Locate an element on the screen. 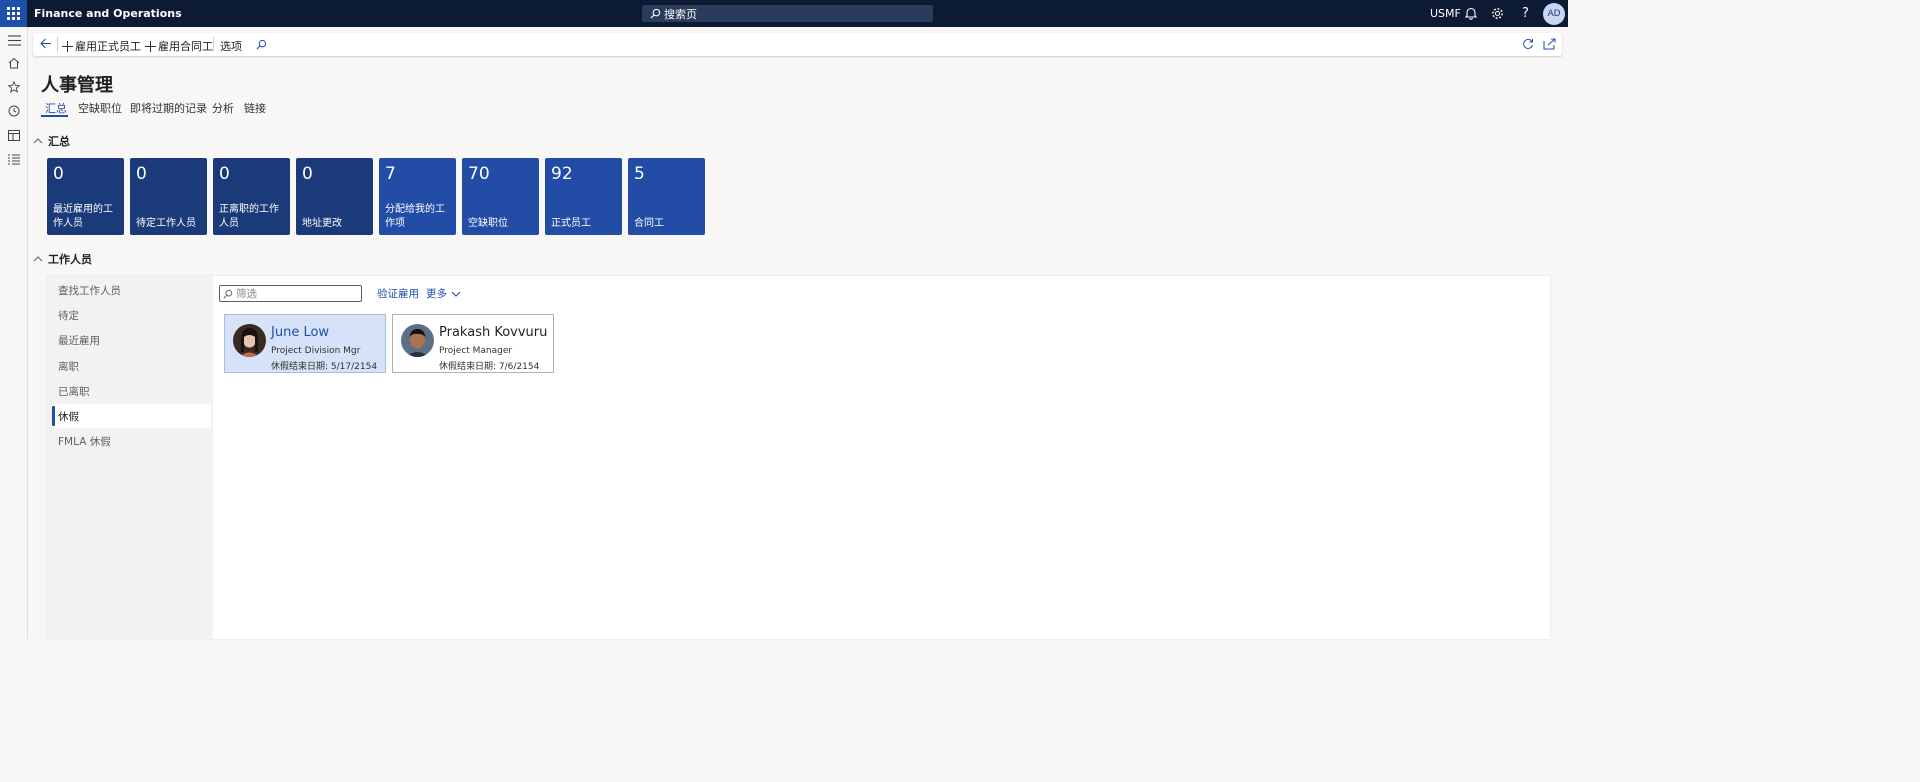 The height and width of the screenshot is (782, 1920). clock-icon is located at coordinates (14, 111).